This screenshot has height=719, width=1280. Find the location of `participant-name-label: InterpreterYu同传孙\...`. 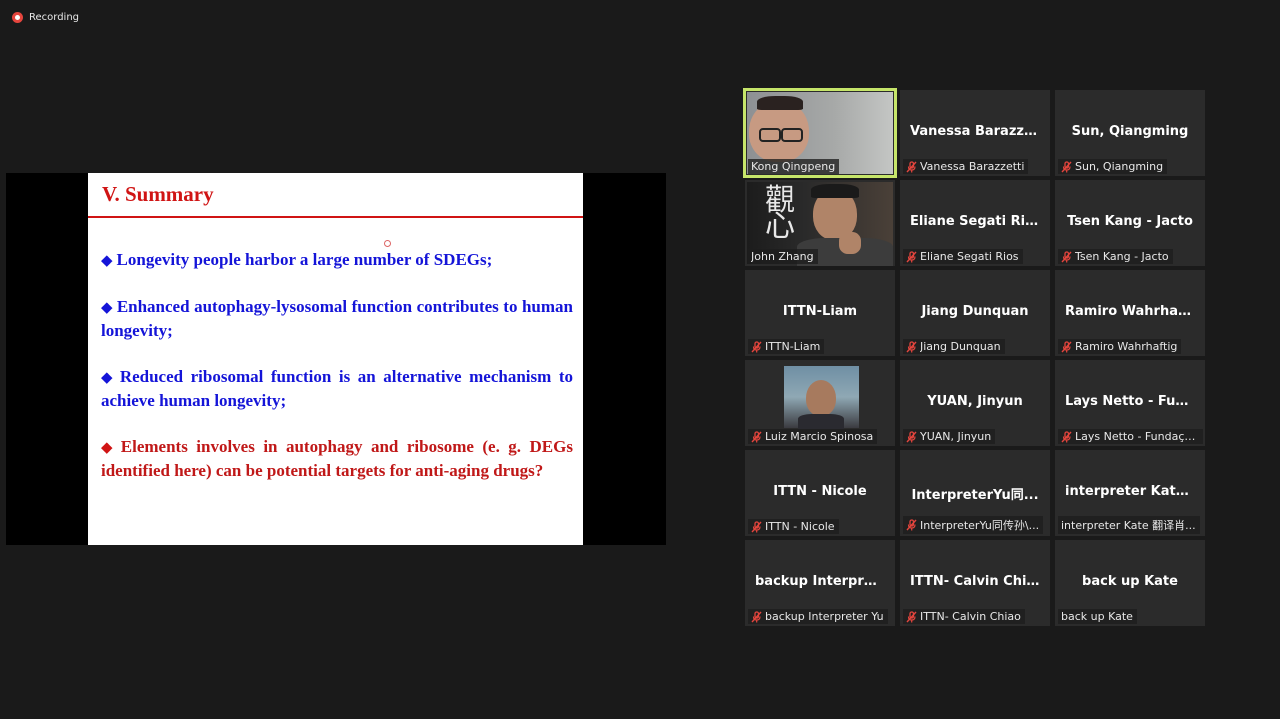

participant-name-label: InterpreterYu同传孙\... is located at coordinates (973, 525).